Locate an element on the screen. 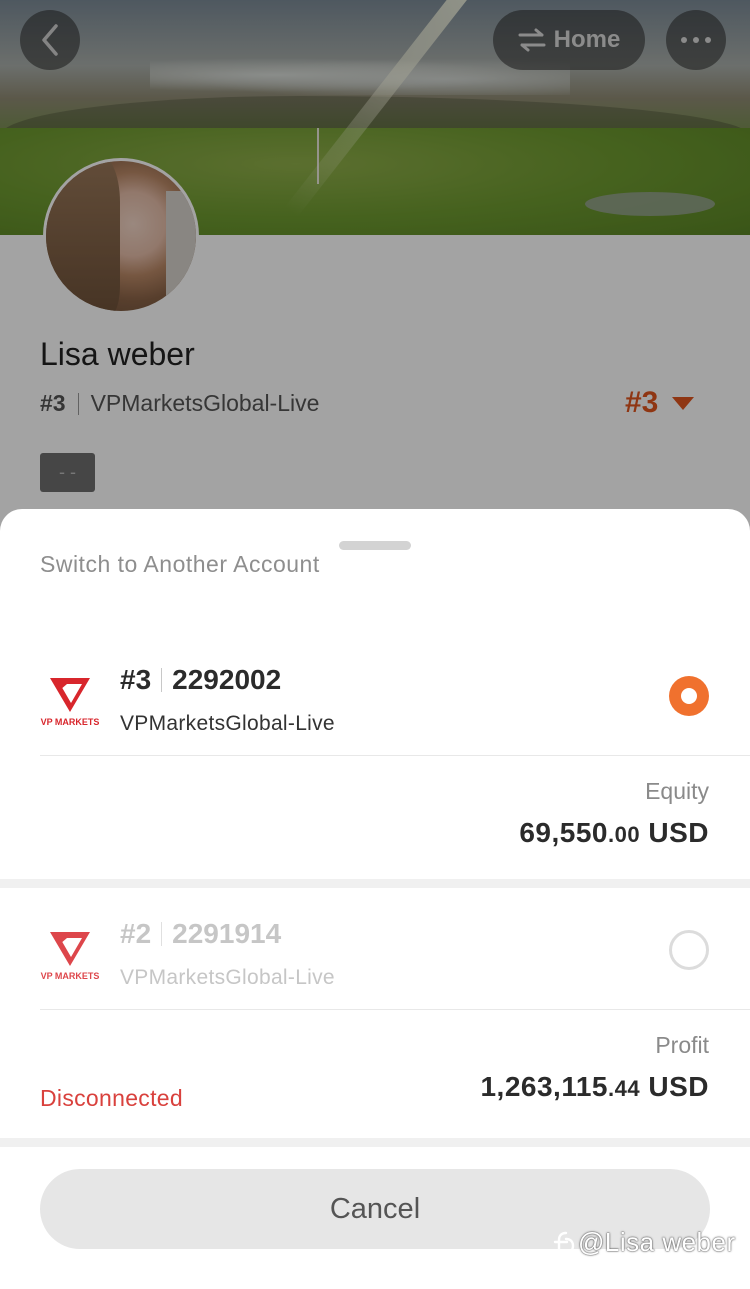 The height and width of the screenshot is (1289, 750). equity-label: Equity is located at coordinates (677, 791).